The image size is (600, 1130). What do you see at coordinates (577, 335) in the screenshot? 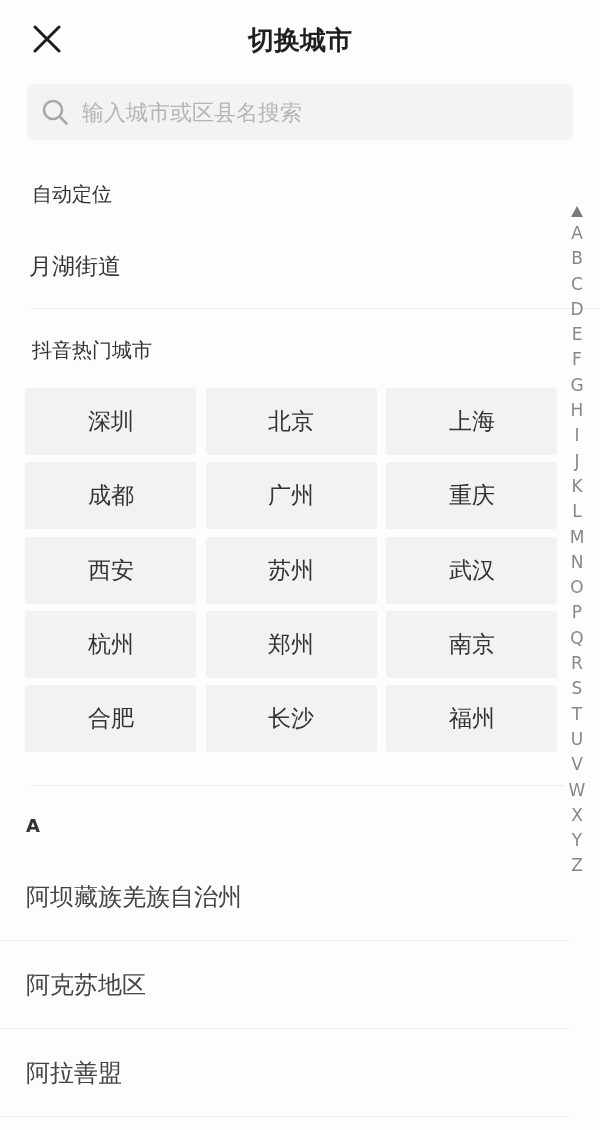
I see `index-letter: E` at bounding box center [577, 335].